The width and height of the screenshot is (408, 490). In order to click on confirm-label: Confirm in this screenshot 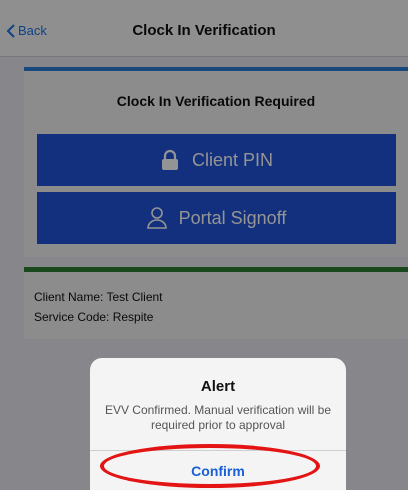, I will do `click(218, 470)`.